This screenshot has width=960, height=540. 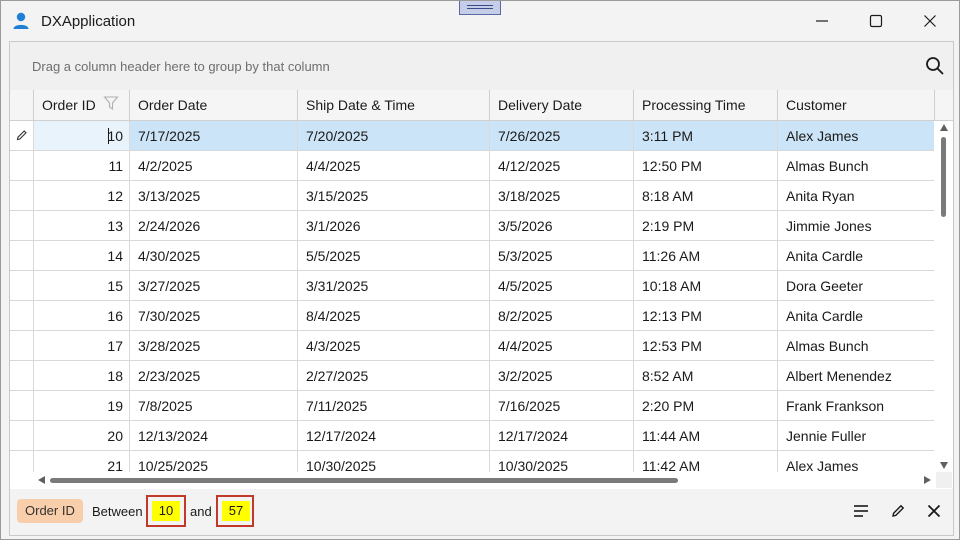 What do you see at coordinates (82, 286) in the screenshot?
I see `table-cell: 15` at bounding box center [82, 286].